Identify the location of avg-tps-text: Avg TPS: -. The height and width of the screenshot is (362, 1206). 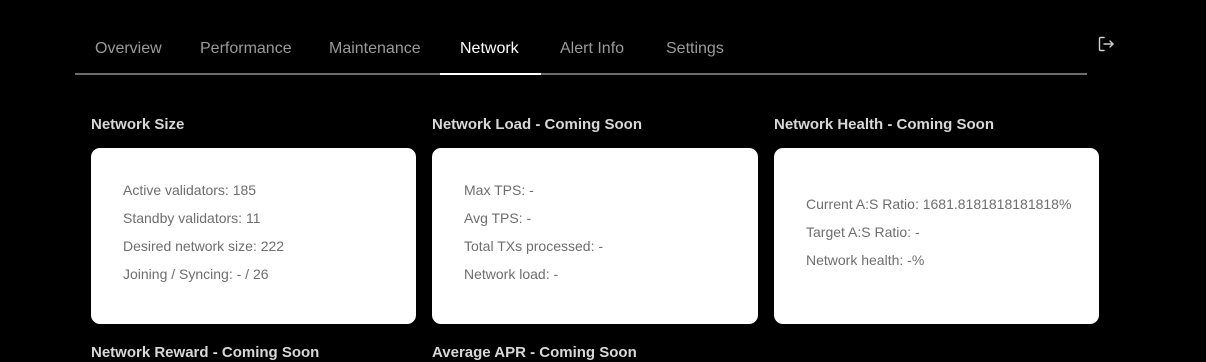
(498, 218).